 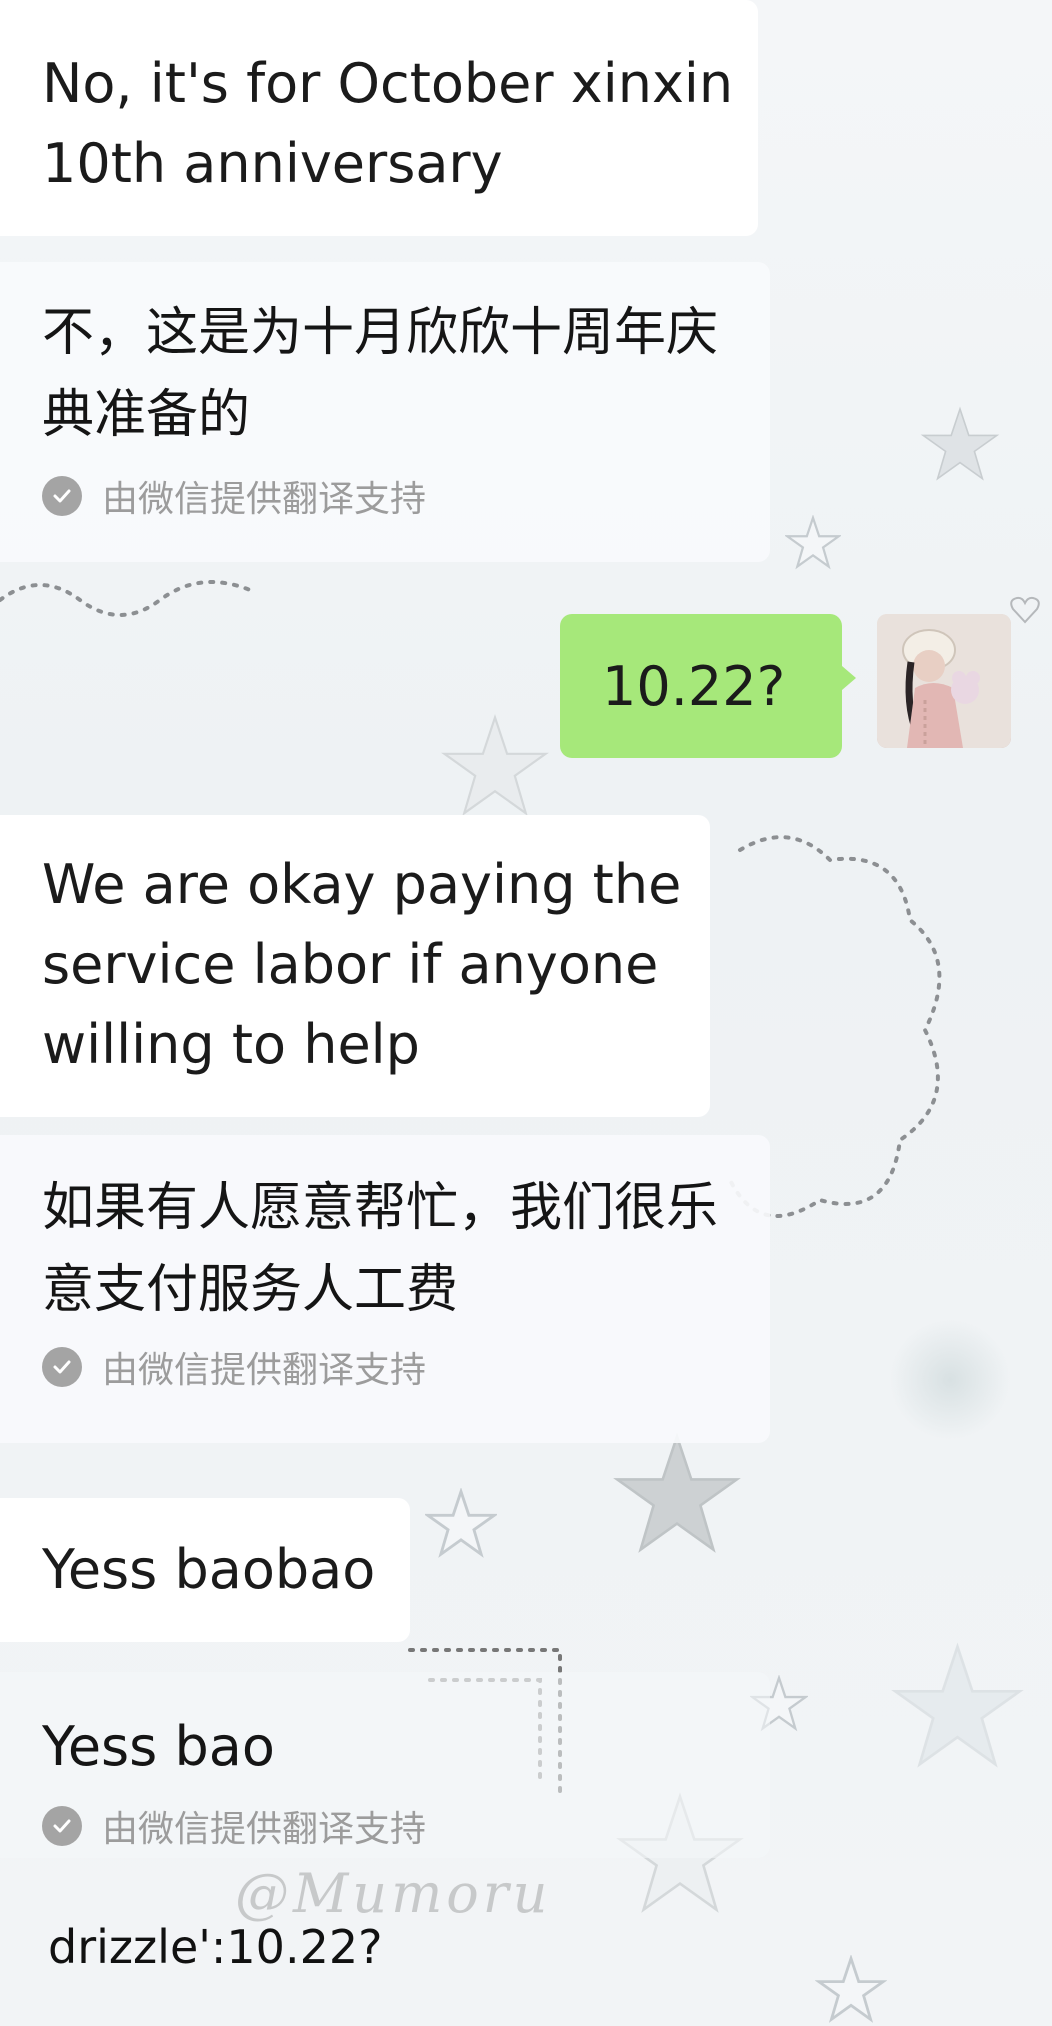 I want to click on message-text: 10.22?, so click(x=694, y=686).